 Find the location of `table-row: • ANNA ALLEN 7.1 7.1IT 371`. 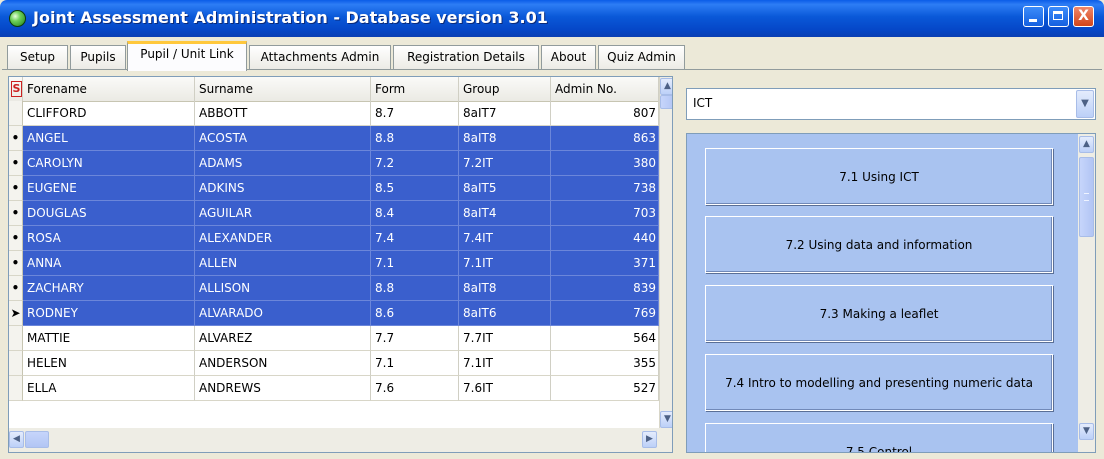

table-row: • ANNA ALLEN 7.1 7.1IT 371 is located at coordinates (334, 263).